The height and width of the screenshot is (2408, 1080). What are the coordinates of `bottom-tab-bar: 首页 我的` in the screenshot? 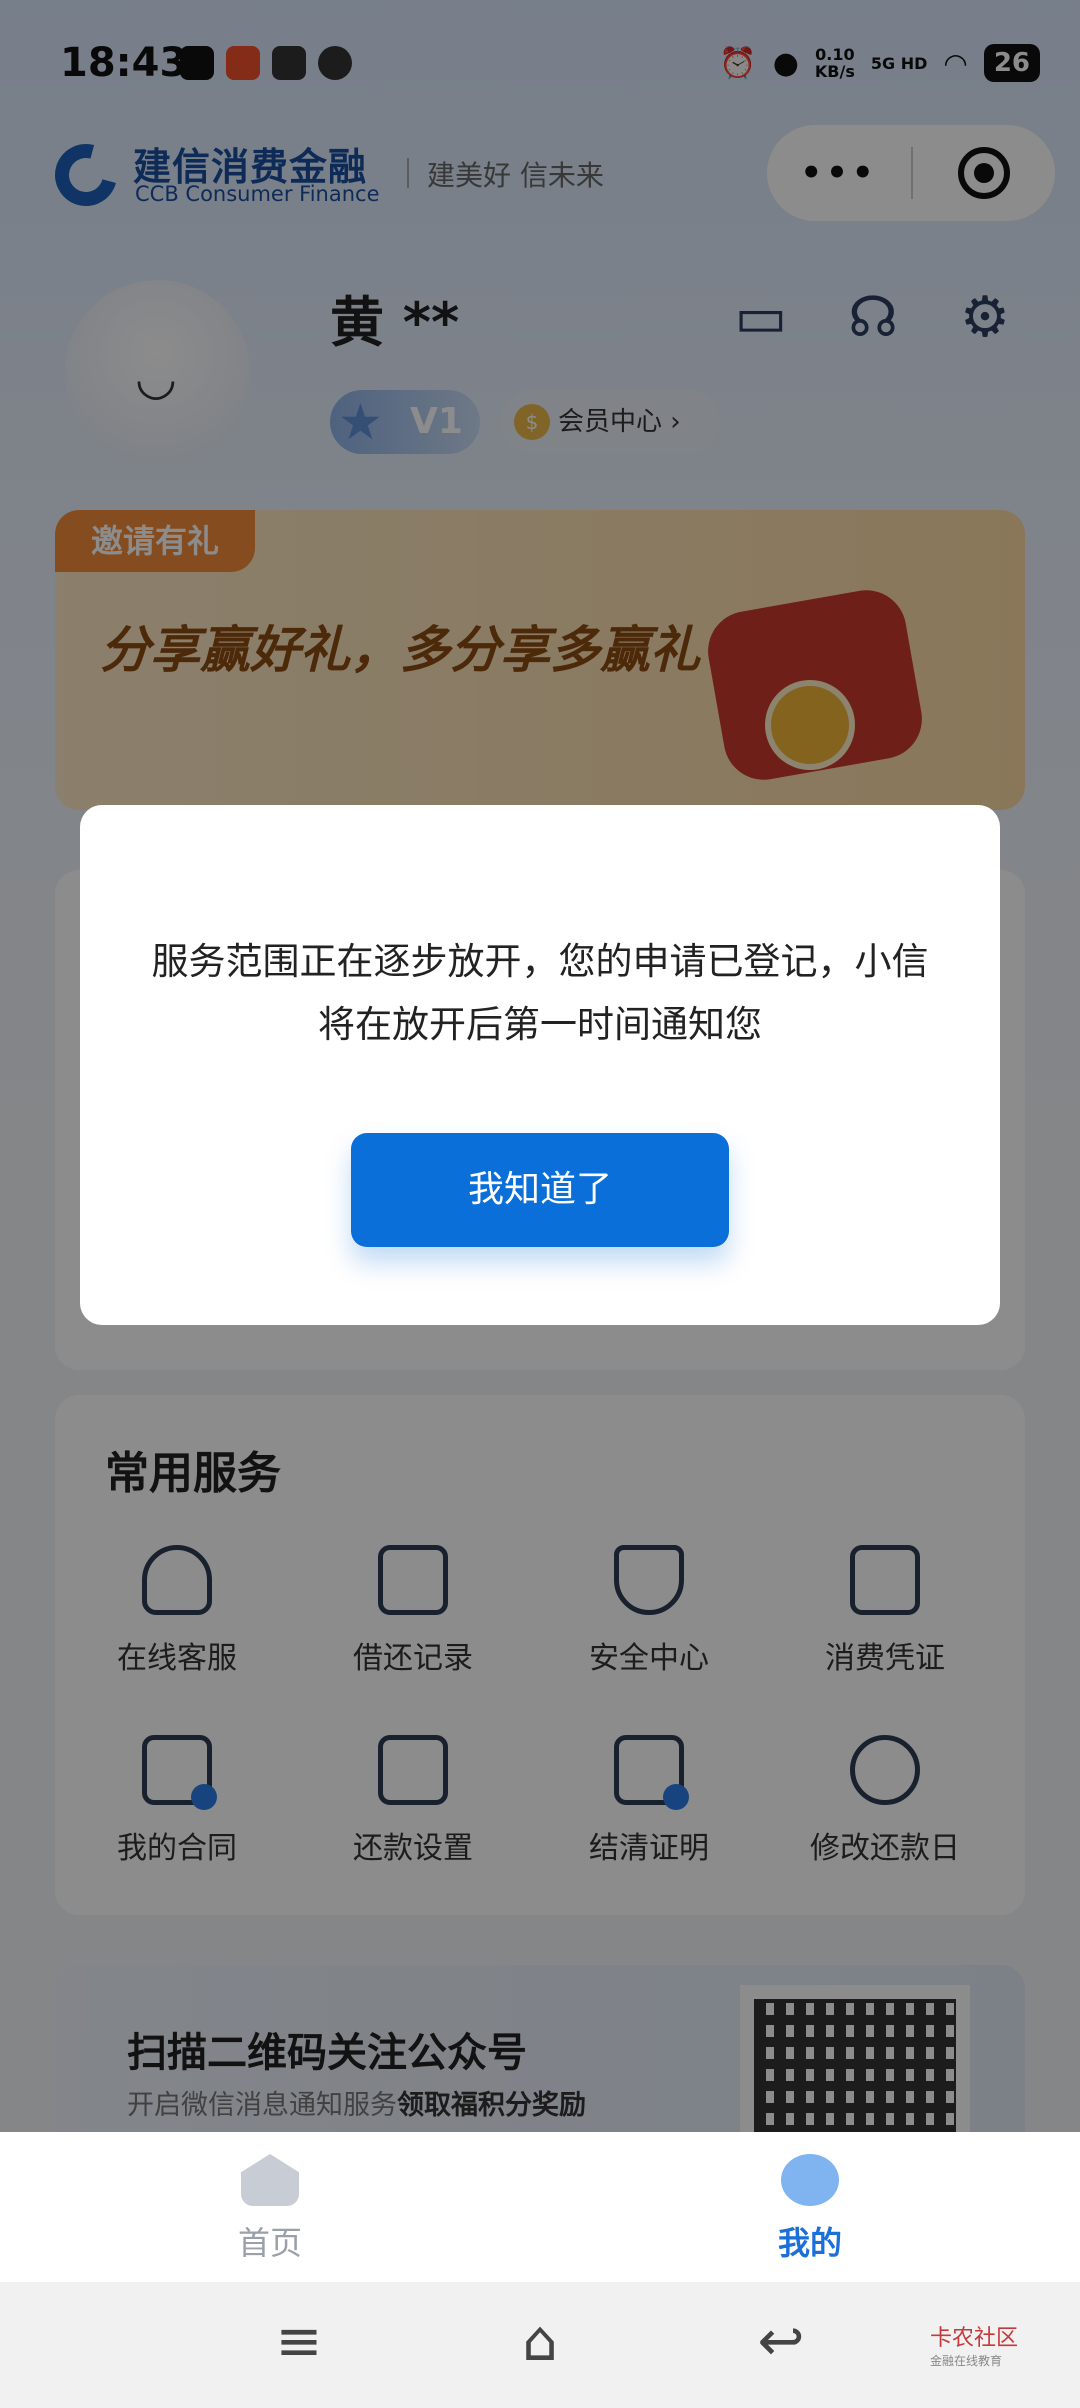 It's located at (540, 2207).